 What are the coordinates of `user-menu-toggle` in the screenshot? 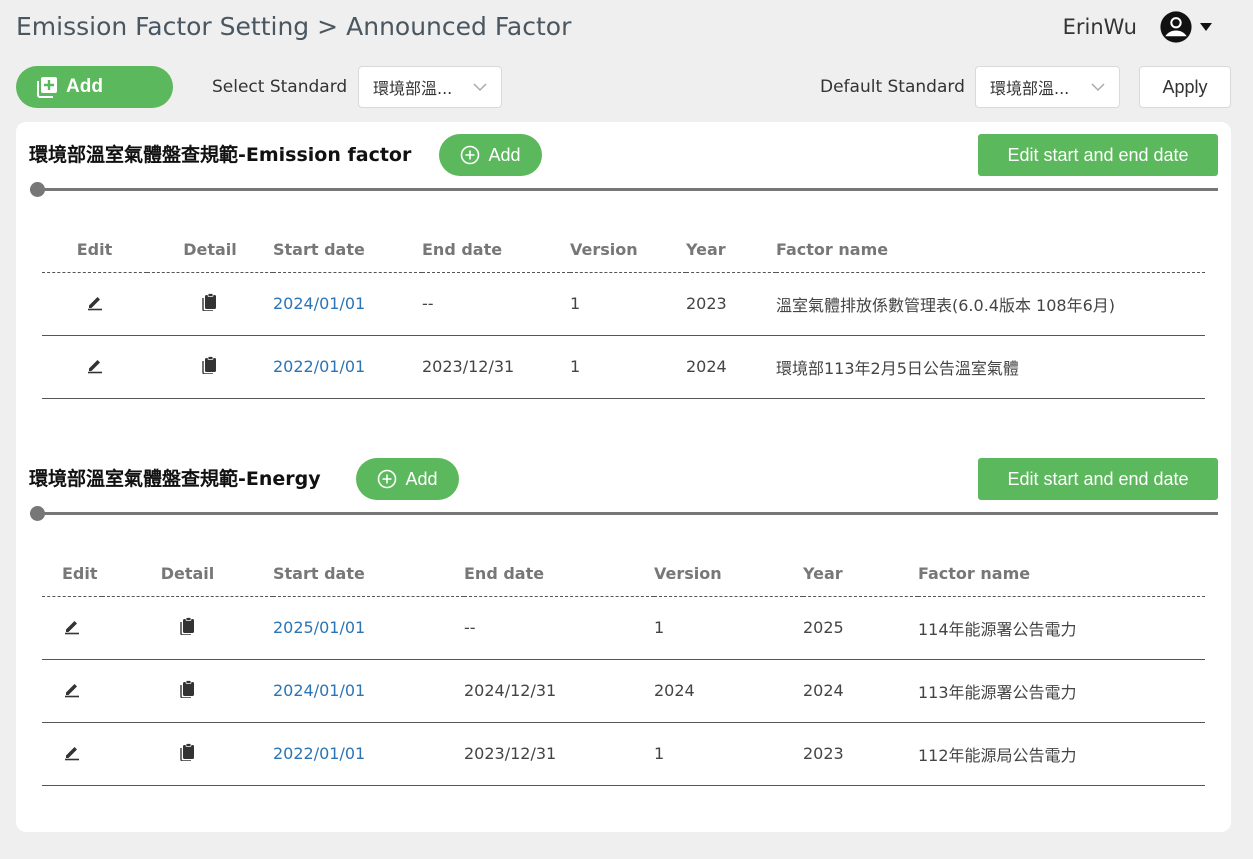 It's located at (1186, 27).